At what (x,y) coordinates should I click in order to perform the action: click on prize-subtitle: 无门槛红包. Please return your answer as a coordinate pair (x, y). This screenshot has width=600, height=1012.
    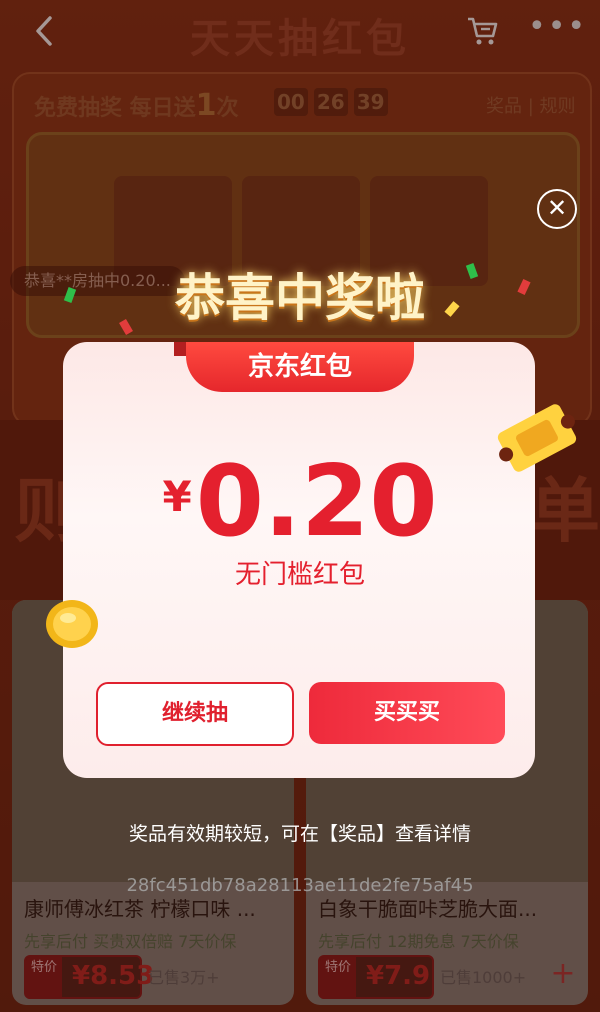
    Looking at the image, I should click on (299, 575).